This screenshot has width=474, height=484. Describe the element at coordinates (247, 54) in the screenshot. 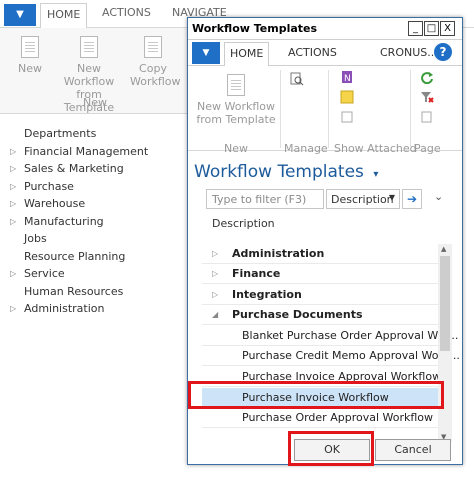

I see `dialog-tab-home: HOME` at that location.